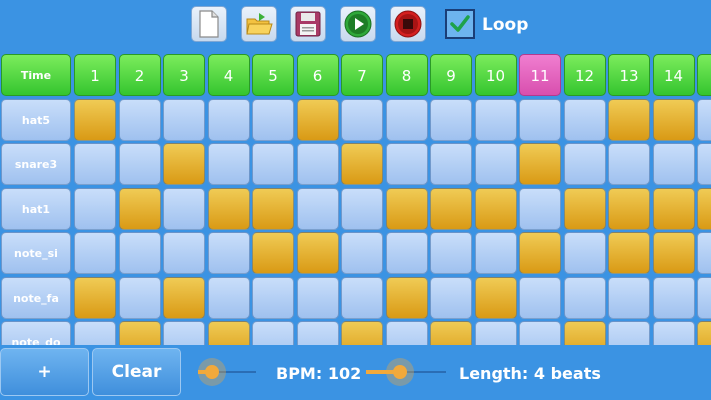  Describe the element at coordinates (408, 24) in the screenshot. I see `stop-button` at that location.